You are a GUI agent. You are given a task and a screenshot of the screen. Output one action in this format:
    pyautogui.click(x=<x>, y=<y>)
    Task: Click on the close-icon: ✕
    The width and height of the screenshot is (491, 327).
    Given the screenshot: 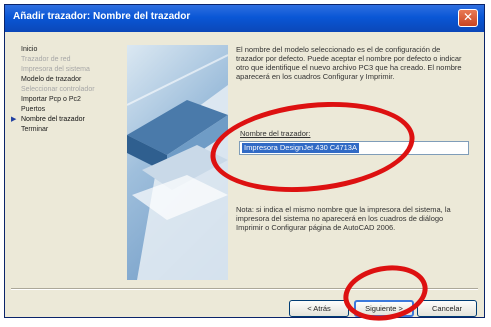 What is the action you would take?
    pyautogui.click(x=468, y=18)
    